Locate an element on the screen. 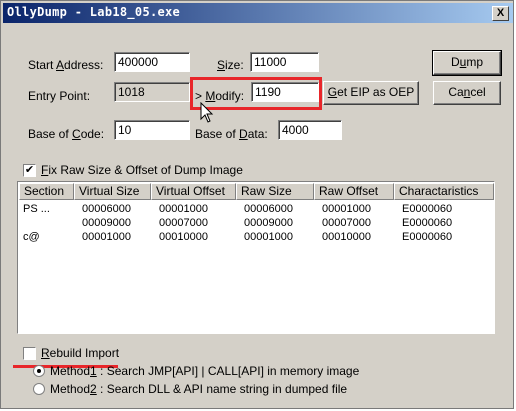 Image resolution: width=516 pixels, height=411 pixels. base-of-data-field: 4000 is located at coordinates (310, 130).